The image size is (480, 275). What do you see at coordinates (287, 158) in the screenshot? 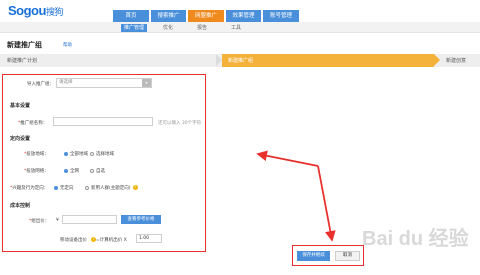
I see `arrow-to-form` at bounding box center [287, 158].